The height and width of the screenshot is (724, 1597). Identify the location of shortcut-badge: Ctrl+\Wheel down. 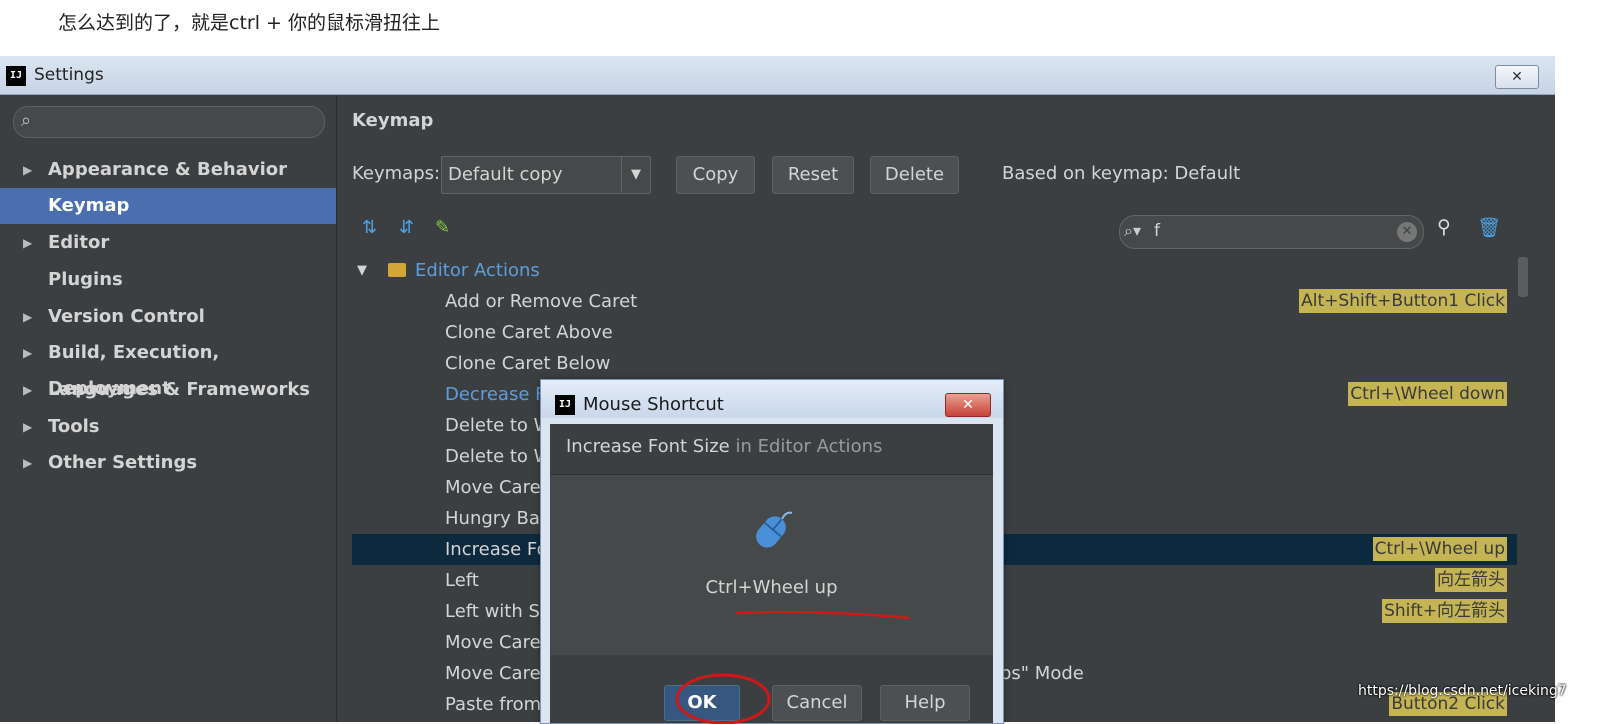
(1427, 394).